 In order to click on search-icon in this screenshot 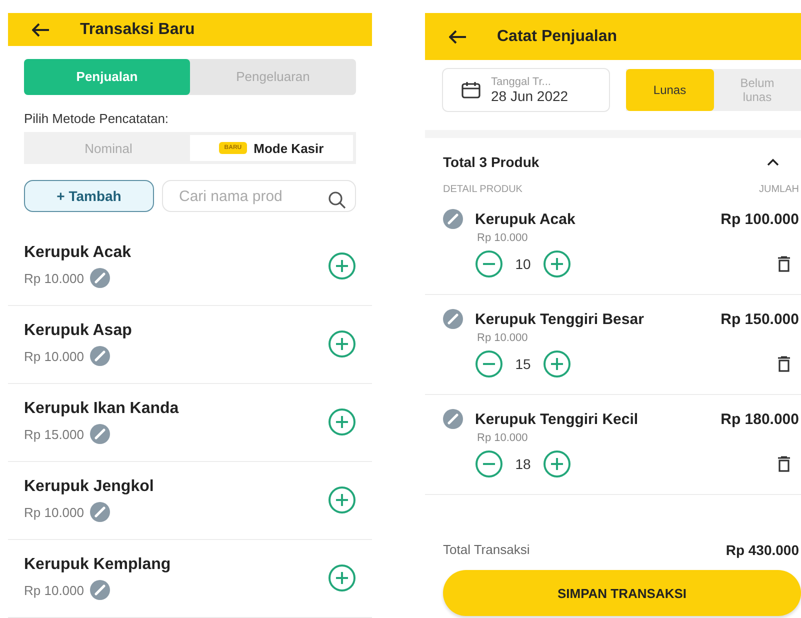, I will do `click(337, 200)`.